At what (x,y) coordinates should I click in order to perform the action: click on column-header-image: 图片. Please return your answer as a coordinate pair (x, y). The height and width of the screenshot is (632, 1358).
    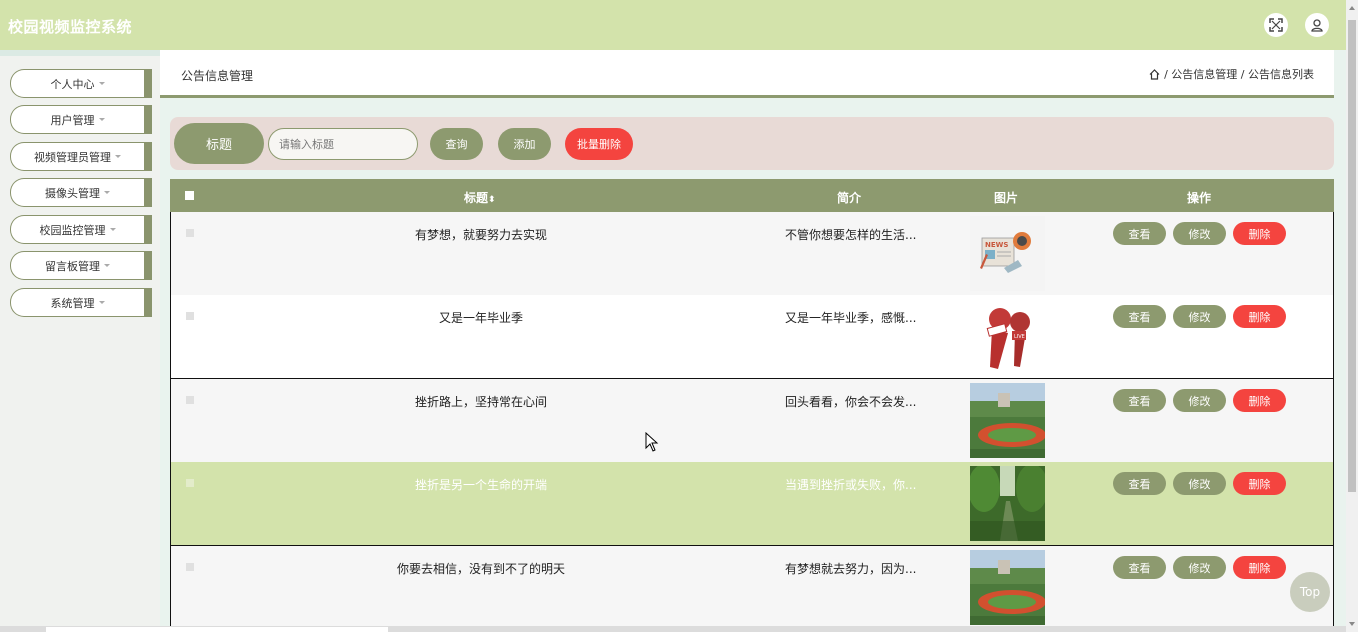
    Looking at the image, I should click on (1006, 198).